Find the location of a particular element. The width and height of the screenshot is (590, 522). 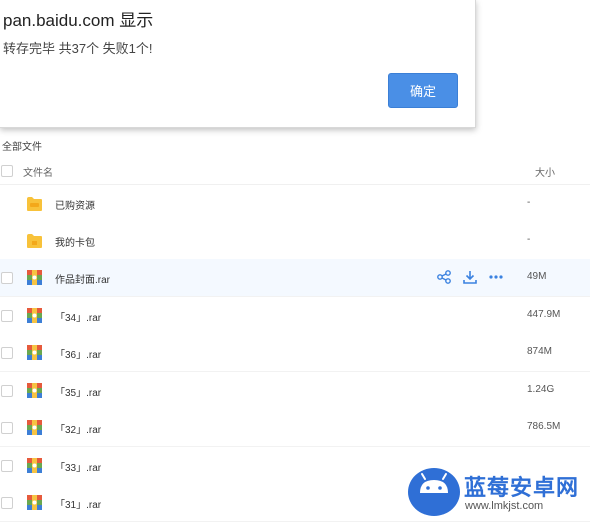

file-name: 「36」.rar is located at coordinates (78, 353).